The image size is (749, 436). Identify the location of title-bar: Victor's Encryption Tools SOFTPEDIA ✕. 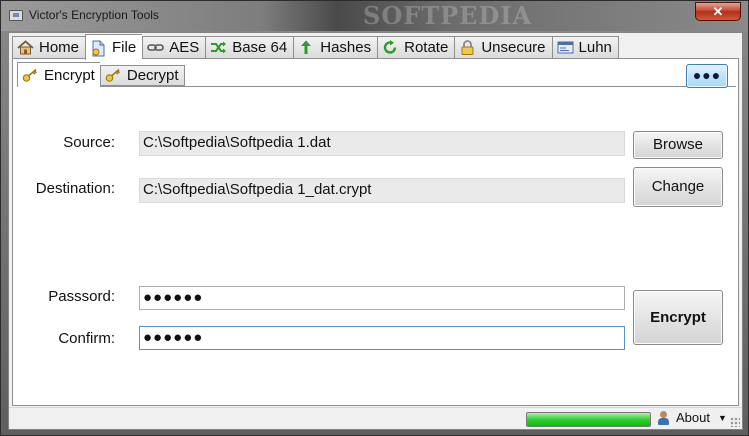
(374, 16).